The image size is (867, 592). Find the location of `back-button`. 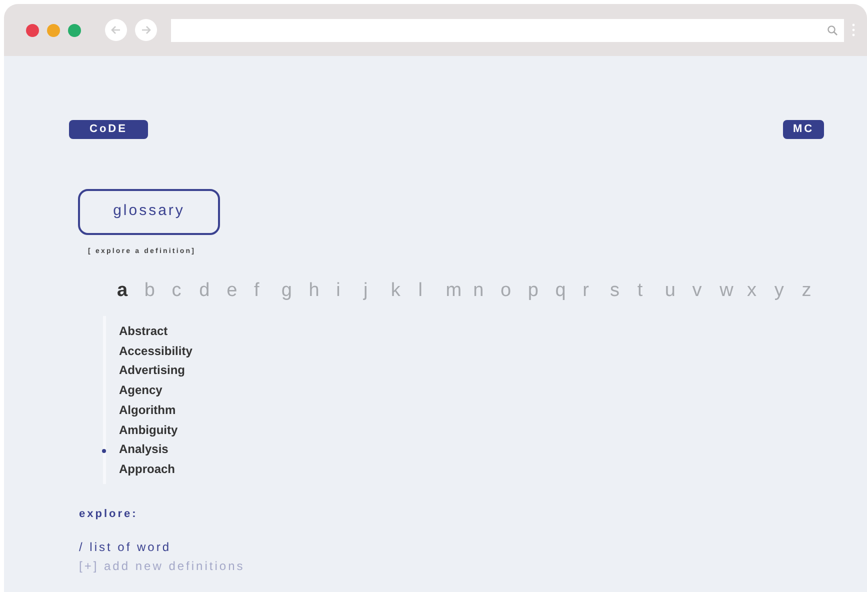

back-button is located at coordinates (116, 30).